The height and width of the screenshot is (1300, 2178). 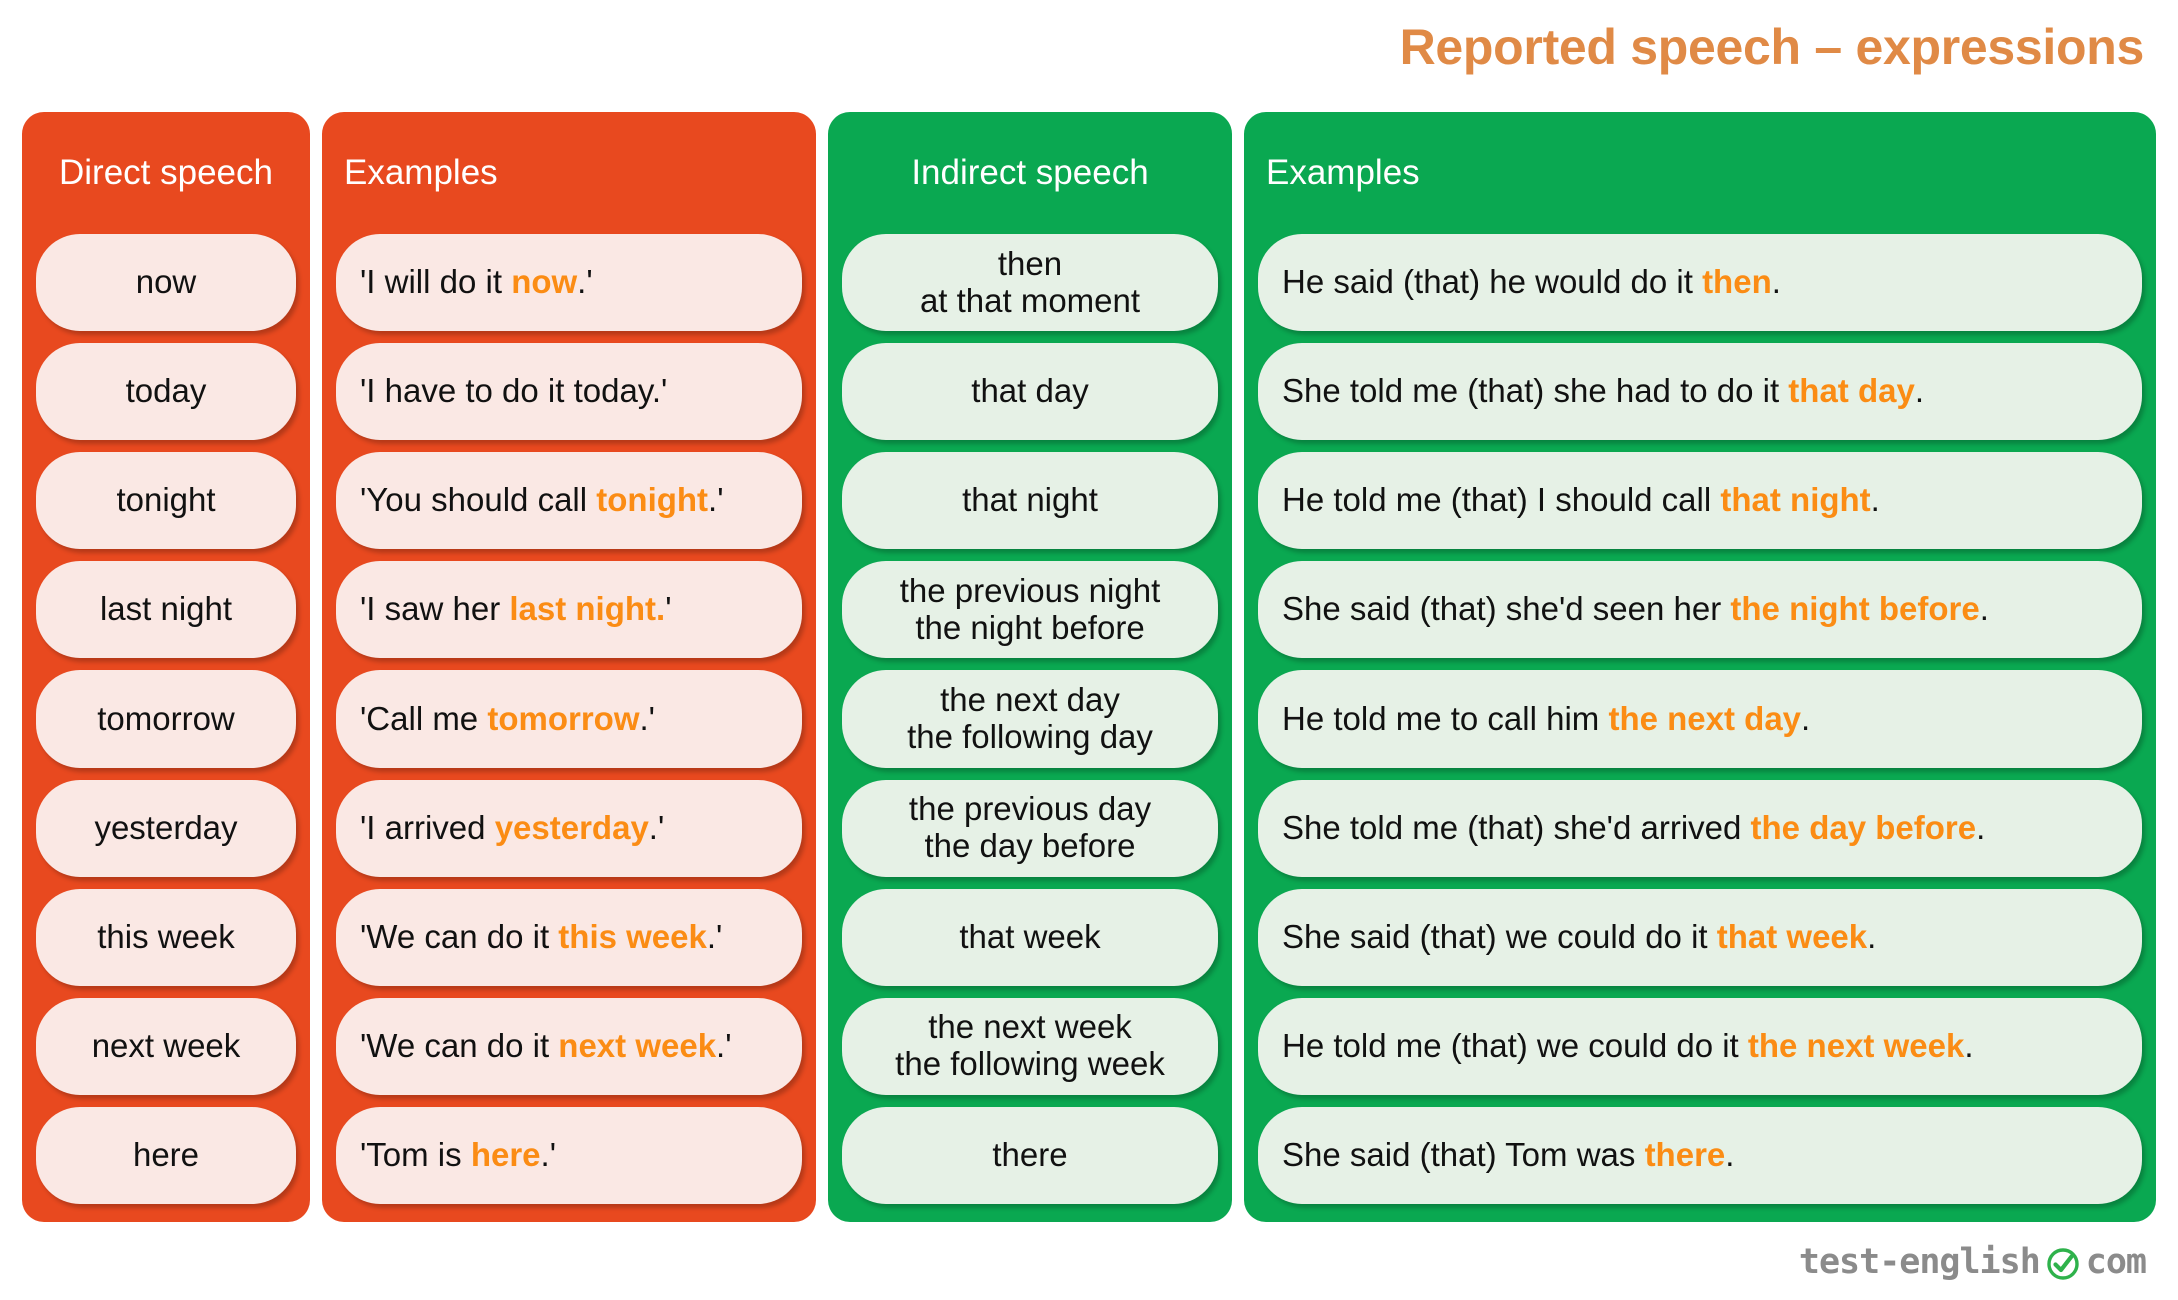 I want to click on cell-text: the previous day the day before, so click(x=1030, y=827).